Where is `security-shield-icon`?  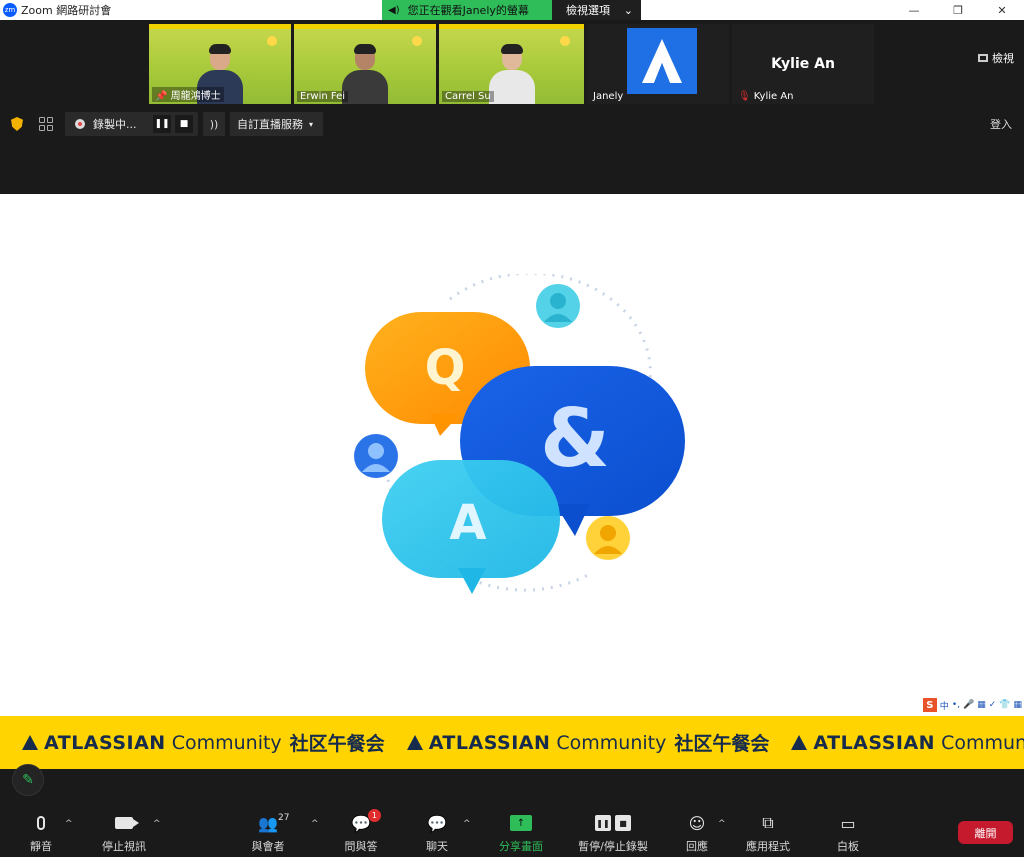 security-shield-icon is located at coordinates (17, 124).